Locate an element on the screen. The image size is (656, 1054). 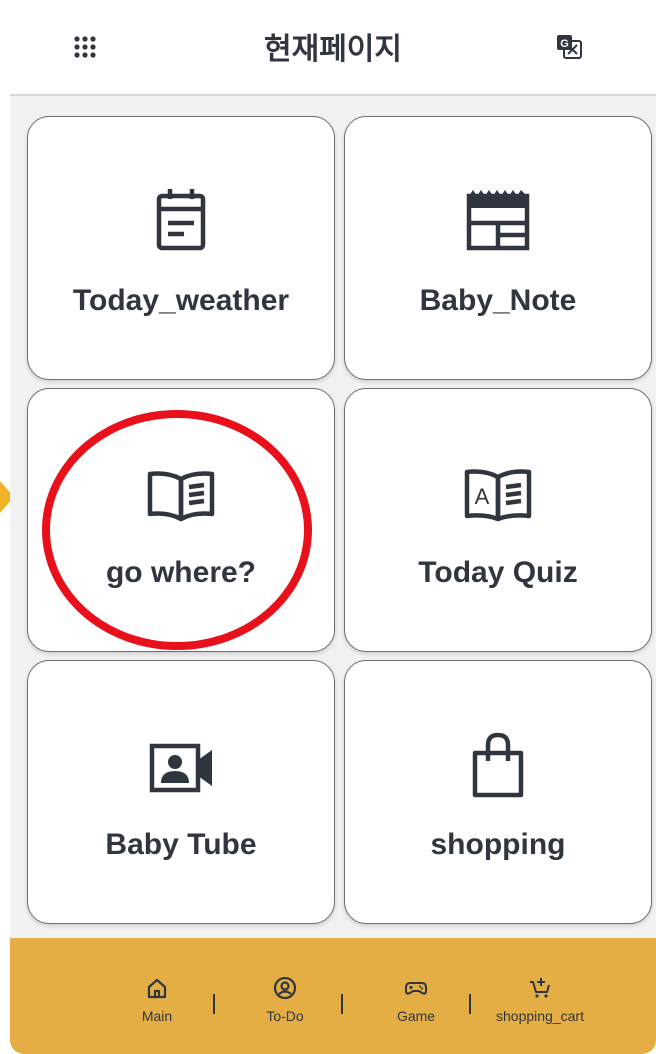
shopping-bag-icon is located at coordinates (498, 765).